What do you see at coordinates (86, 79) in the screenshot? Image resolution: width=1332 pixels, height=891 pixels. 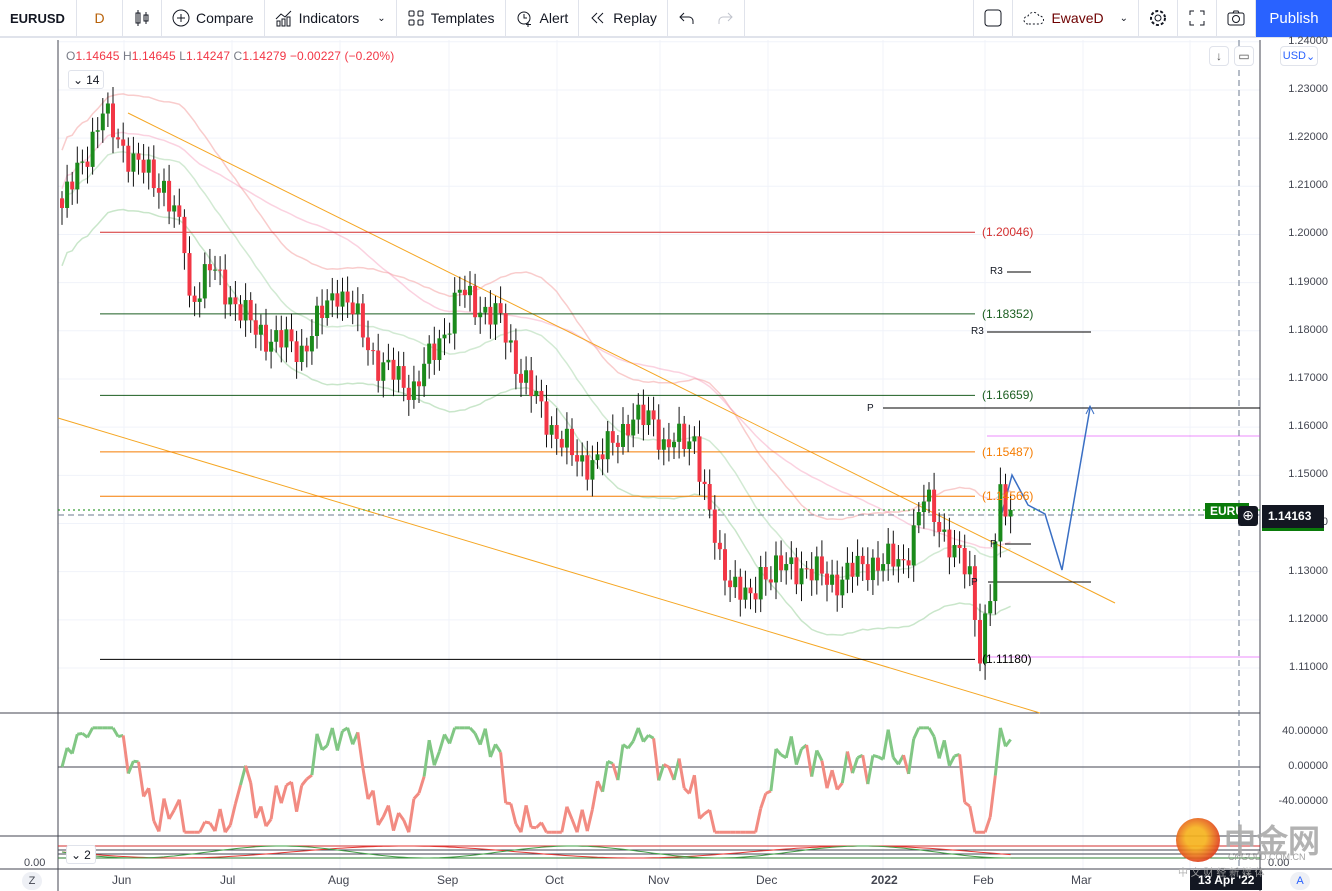 I see `indicators-collapse-button: ⌄ 14` at bounding box center [86, 79].